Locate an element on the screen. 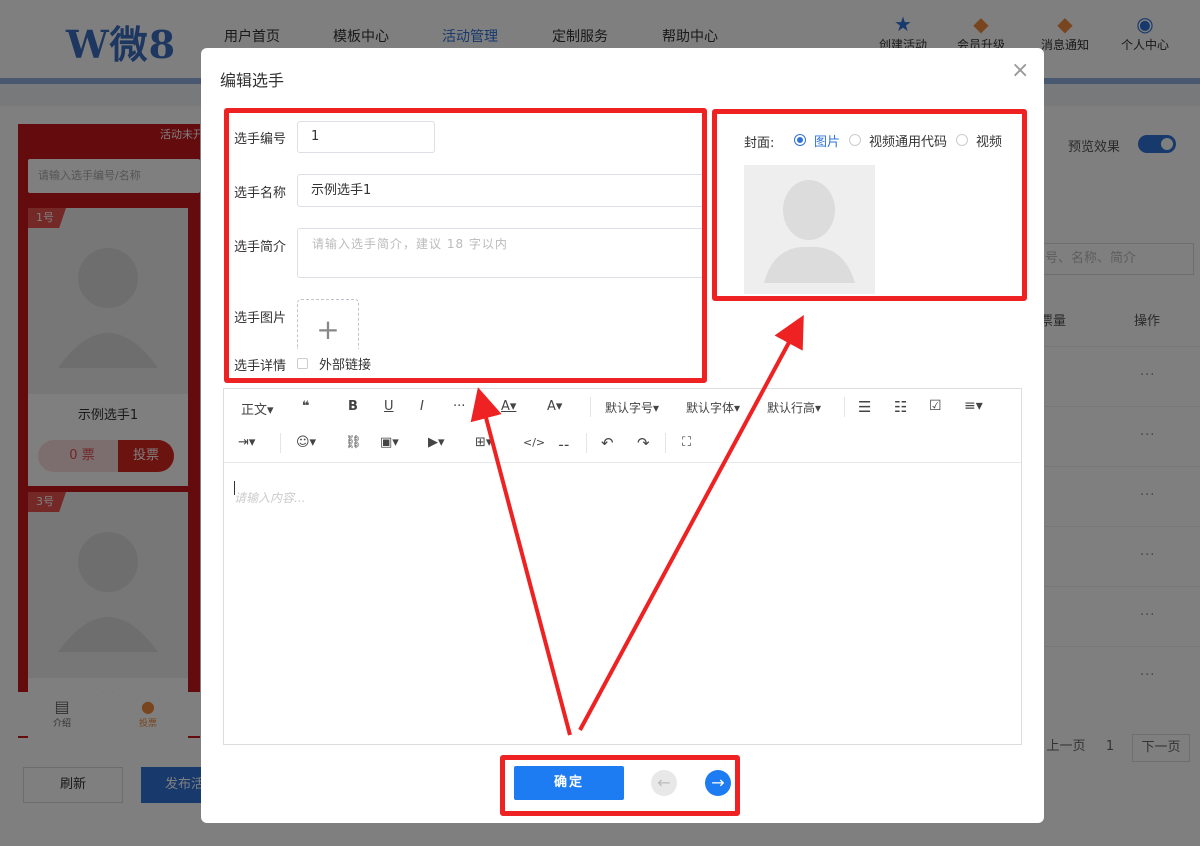 This screenshot has height=846, width=1200. font-family-dropdown: 默认字体▾ is located at coordinates (713, 407).